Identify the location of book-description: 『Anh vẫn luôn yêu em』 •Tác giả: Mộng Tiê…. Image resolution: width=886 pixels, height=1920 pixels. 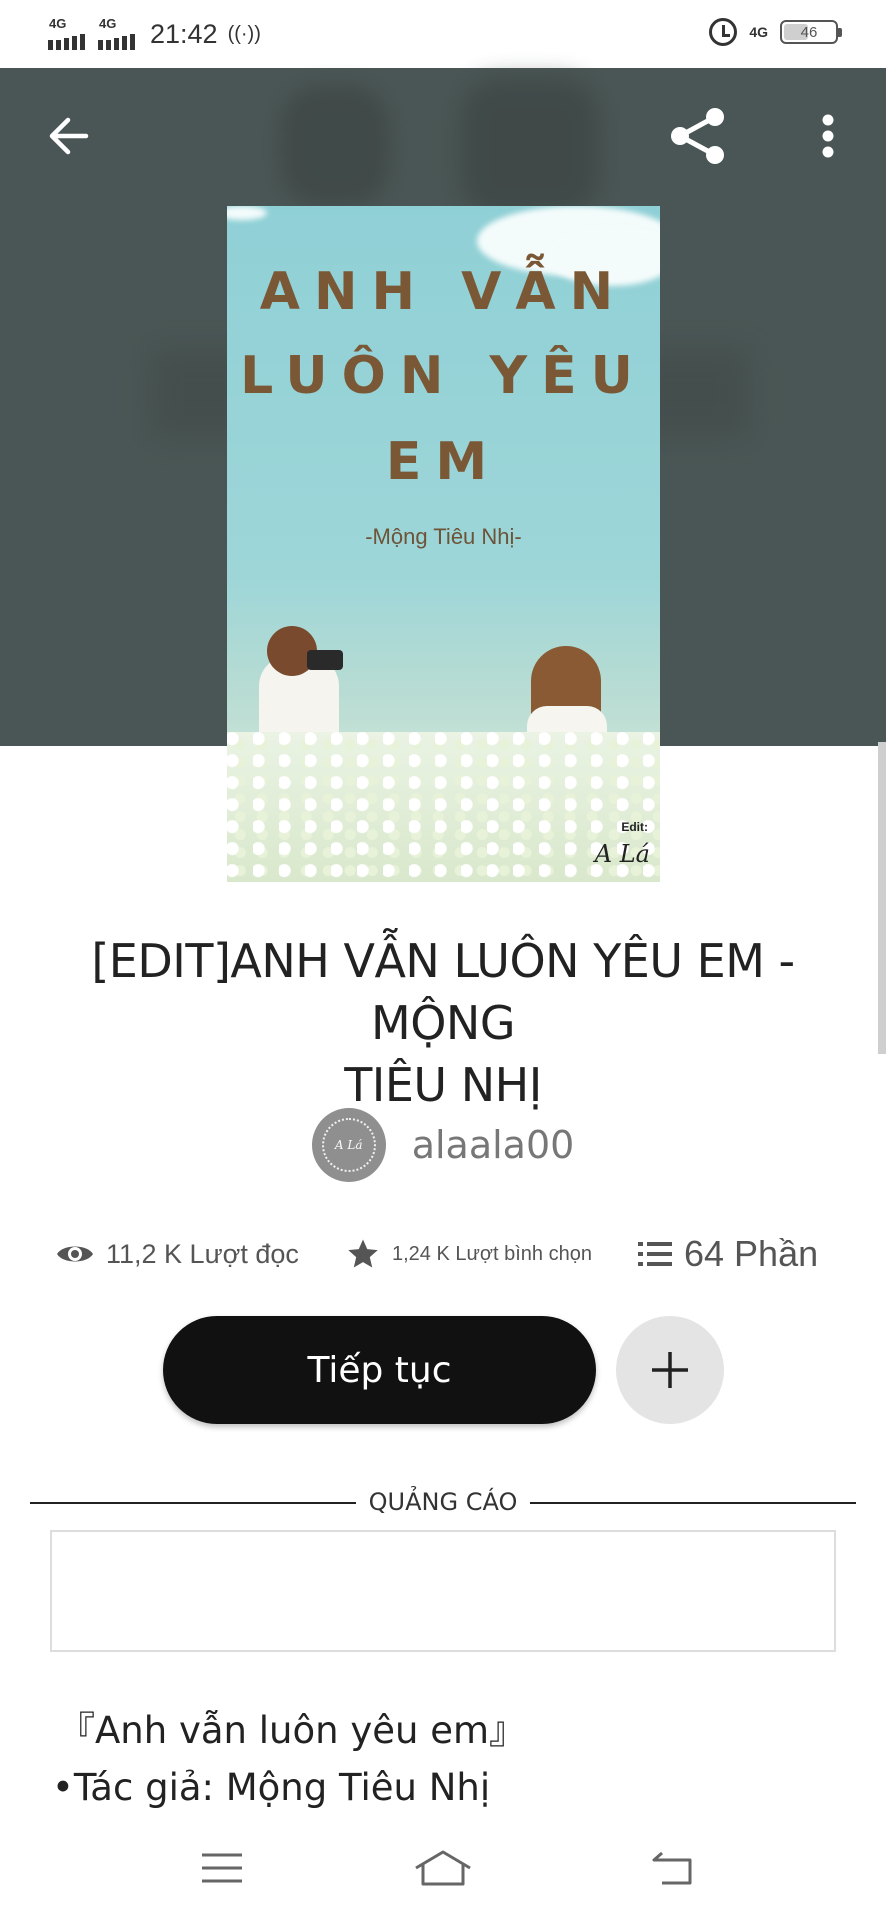
(450, 1759).